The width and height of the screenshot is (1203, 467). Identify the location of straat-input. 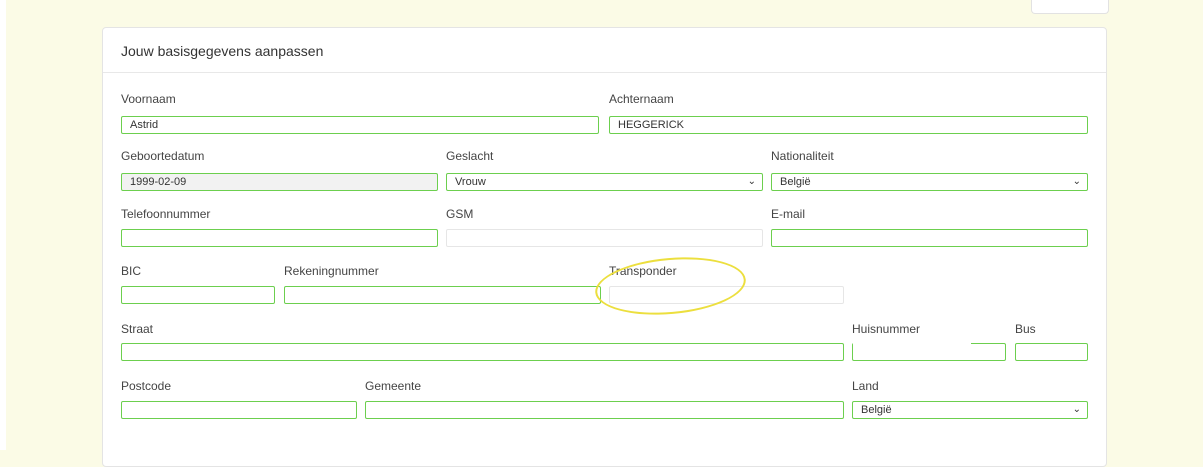
(482, 352).